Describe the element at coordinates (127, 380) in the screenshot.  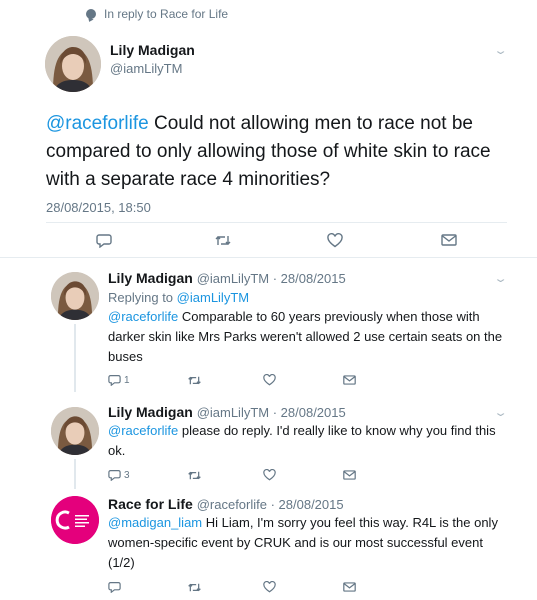
I see `reply-count: 1` at that location.